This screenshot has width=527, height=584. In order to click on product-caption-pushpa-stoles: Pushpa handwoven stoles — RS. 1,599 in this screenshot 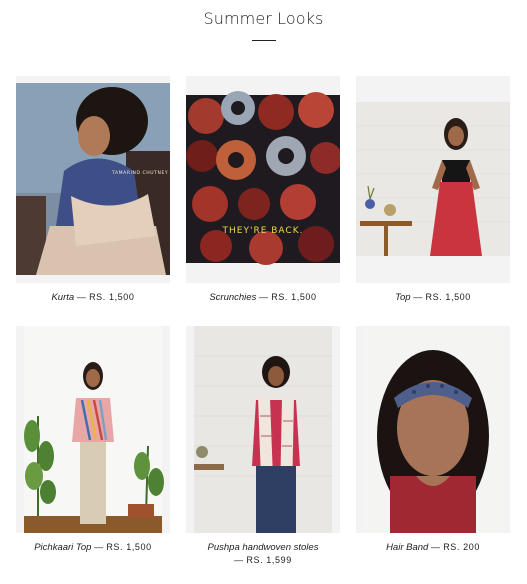, I will do `click(263, 554)`.